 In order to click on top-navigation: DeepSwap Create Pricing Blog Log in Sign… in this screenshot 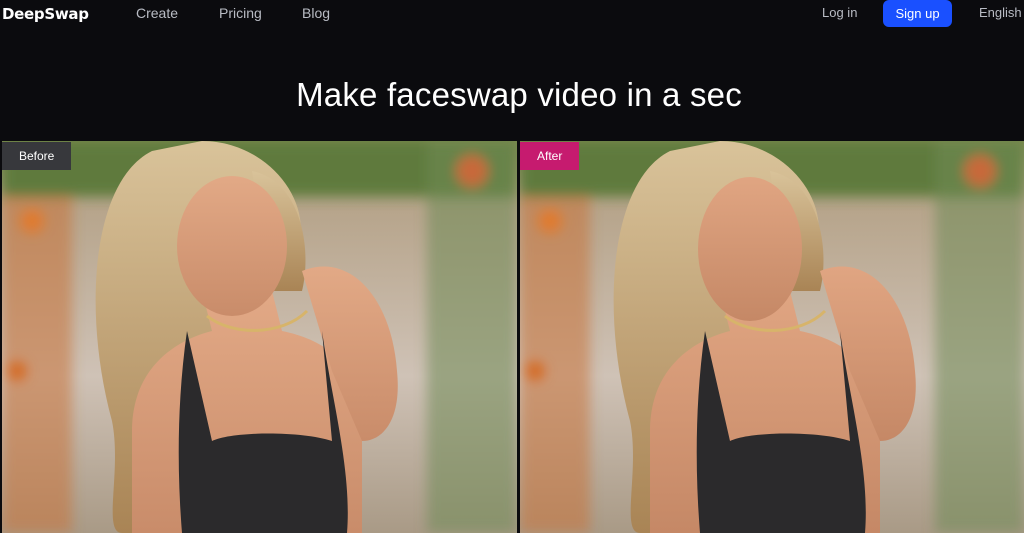, I will do `click(512, 14)`.